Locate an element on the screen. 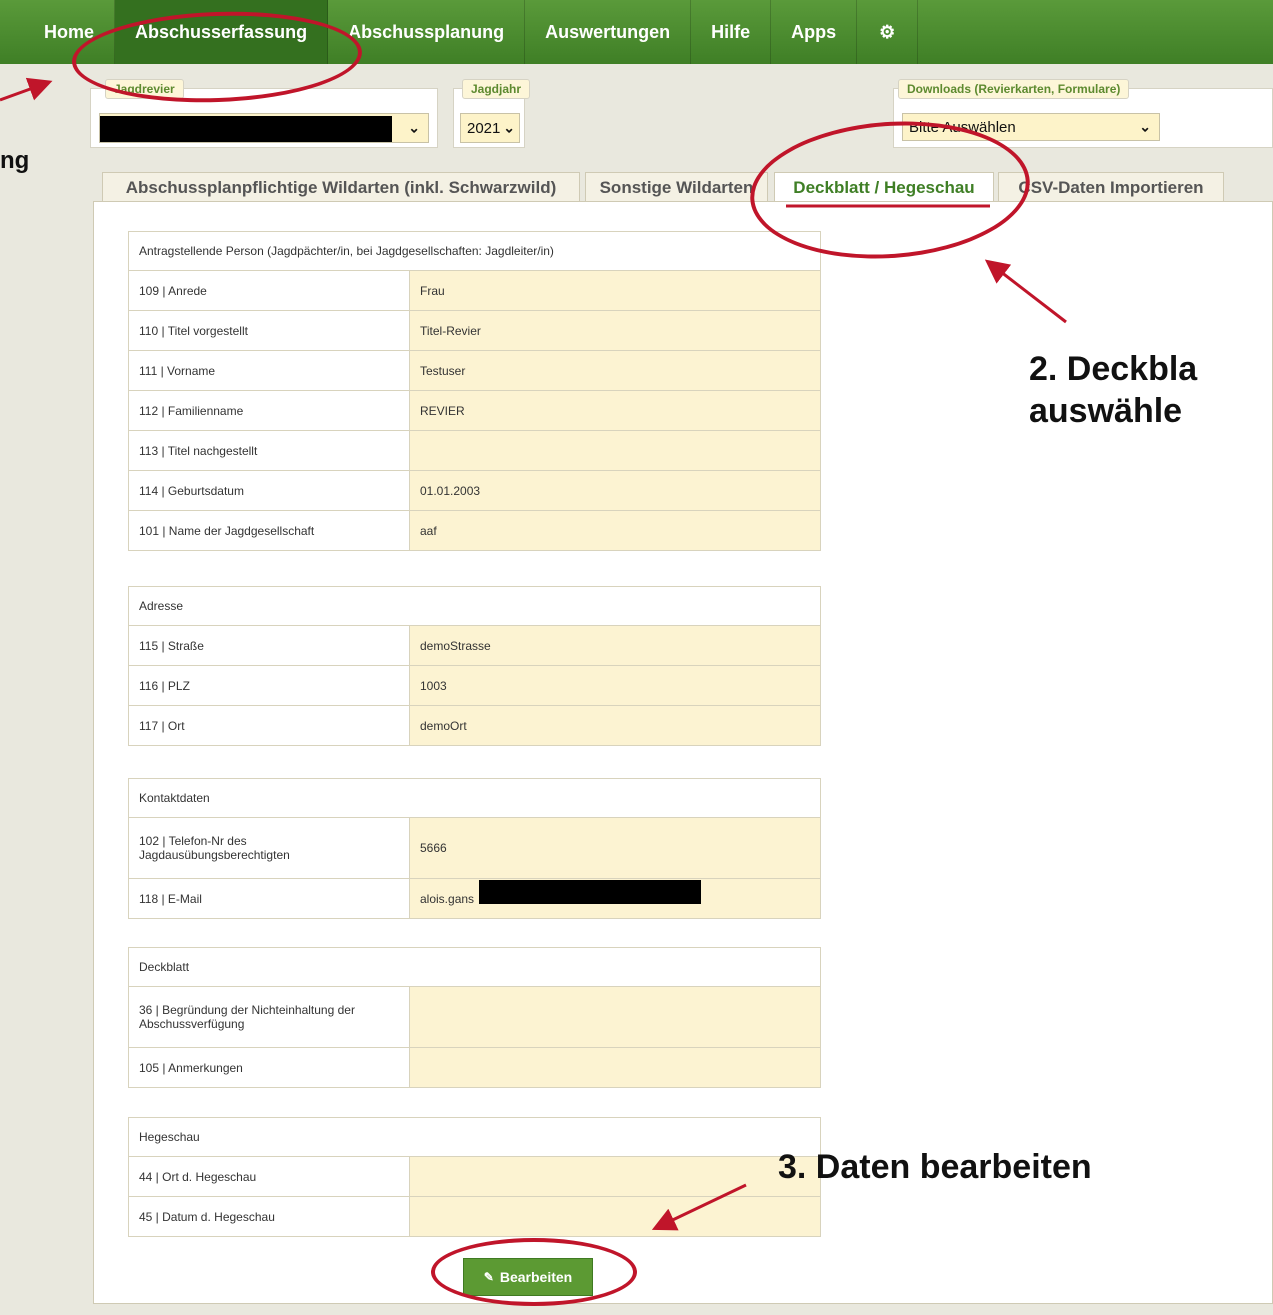  arrow-step3 is located at coordinates (699, 1207).